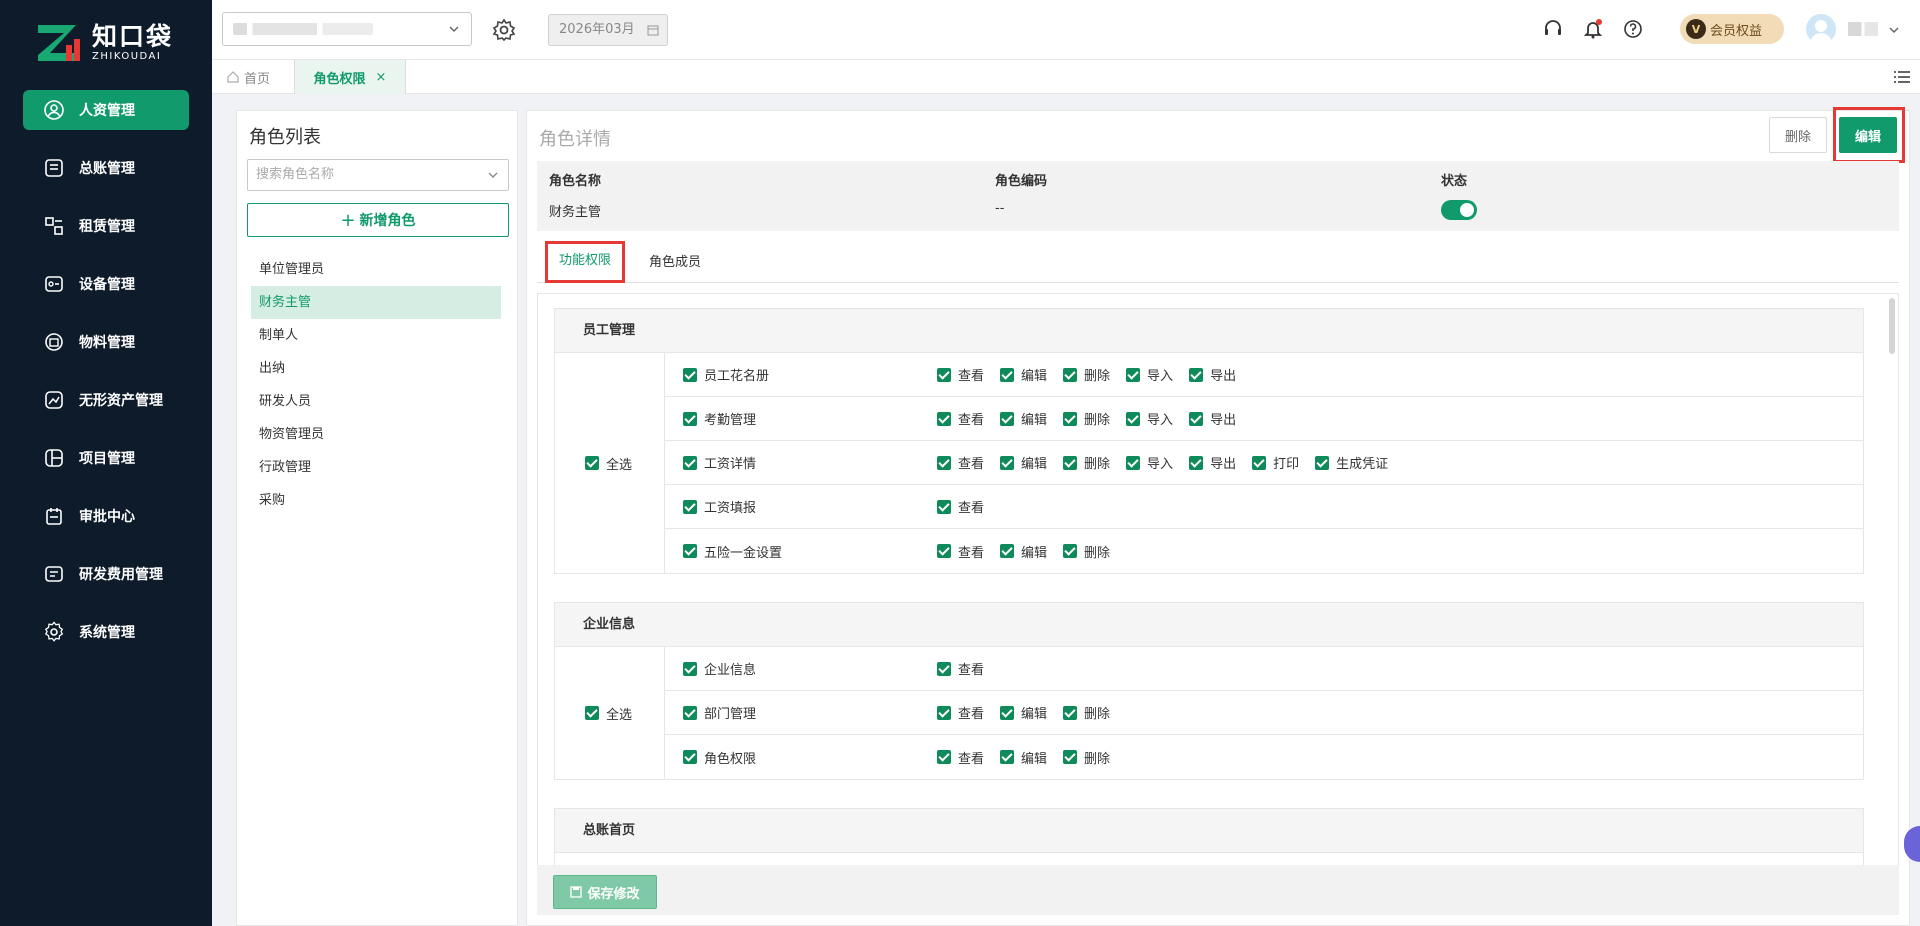  Describe the element at coordinates (376, 368) in the screenshot. I see `role-list-item: 出纳` at that location.